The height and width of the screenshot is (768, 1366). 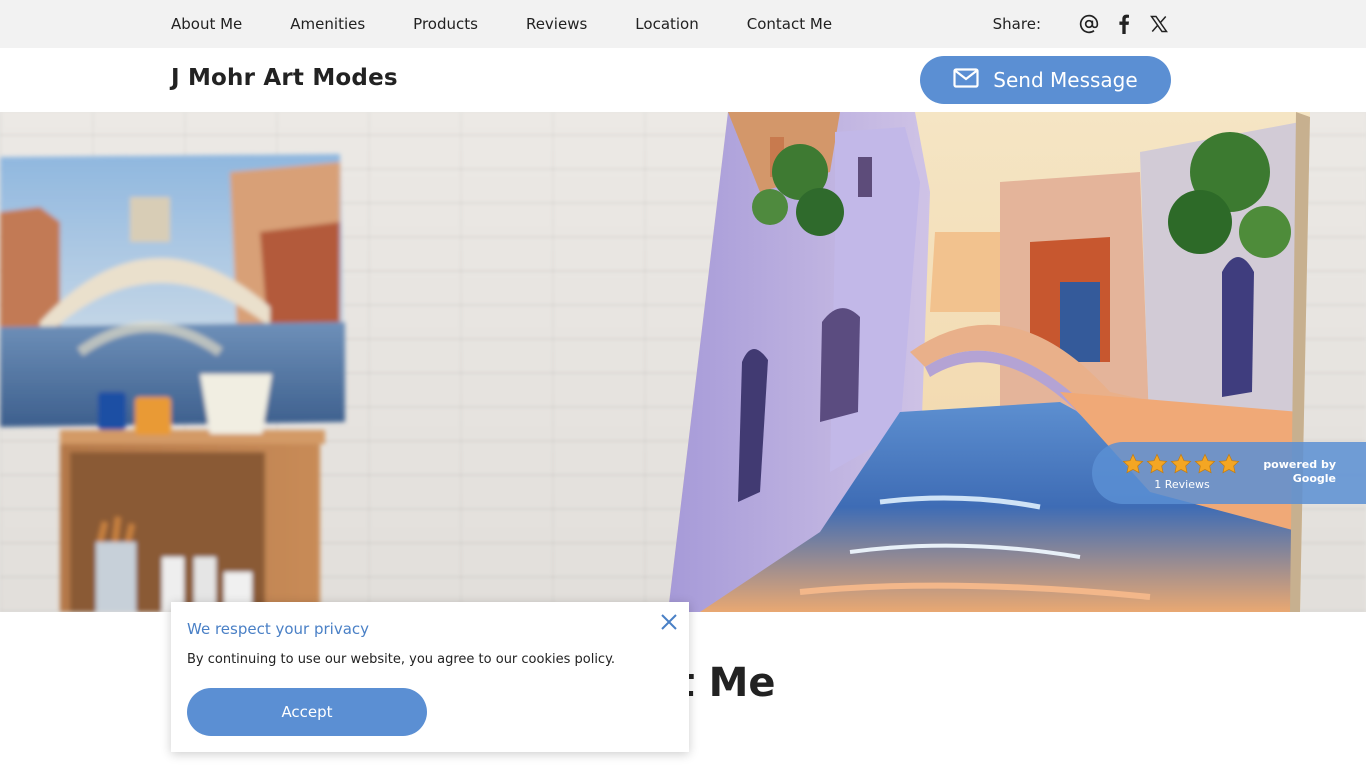 I want to click on google-rating-badge: 1 Reviews powered by Google, so click(x=1229, y=473).